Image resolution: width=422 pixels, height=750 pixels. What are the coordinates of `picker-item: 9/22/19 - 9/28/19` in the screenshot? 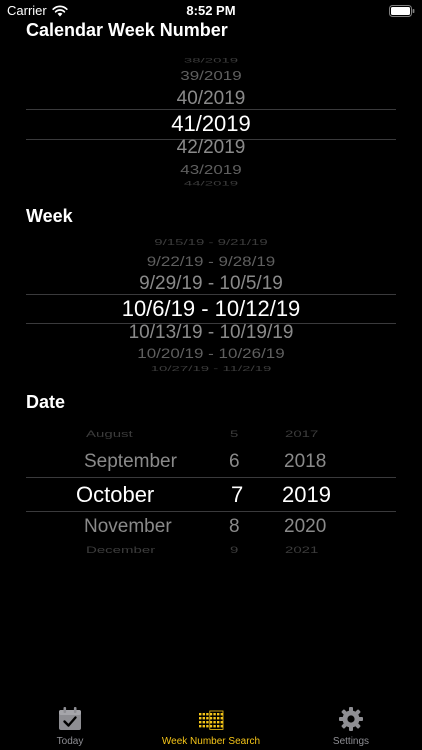 It's located at (211, 262).